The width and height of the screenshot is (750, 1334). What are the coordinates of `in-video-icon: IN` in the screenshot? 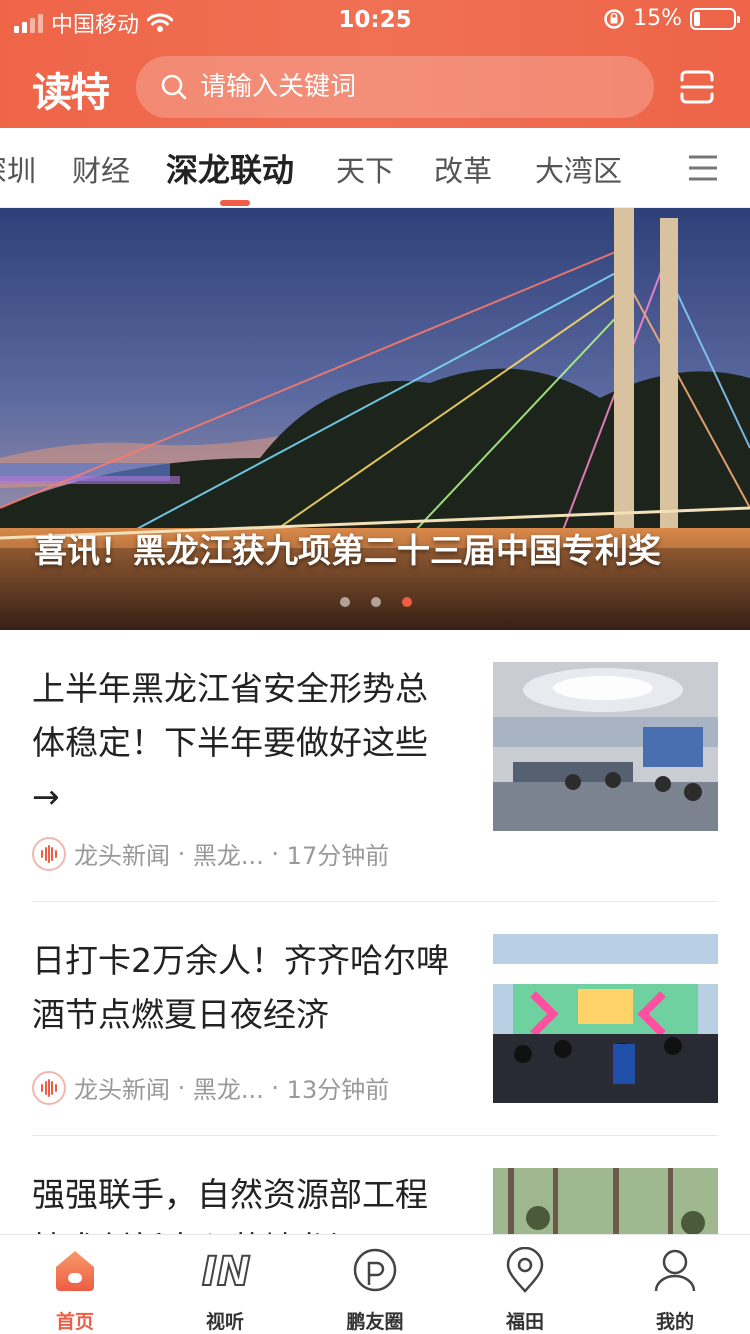 It's located at (226, 1270).